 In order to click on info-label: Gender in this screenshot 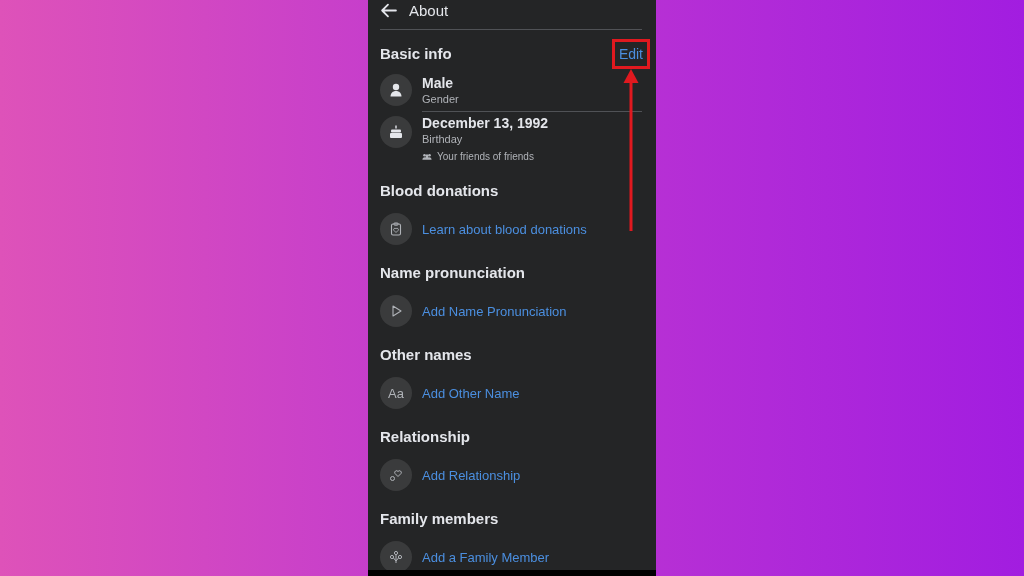, I will do `click(441, 99)`.